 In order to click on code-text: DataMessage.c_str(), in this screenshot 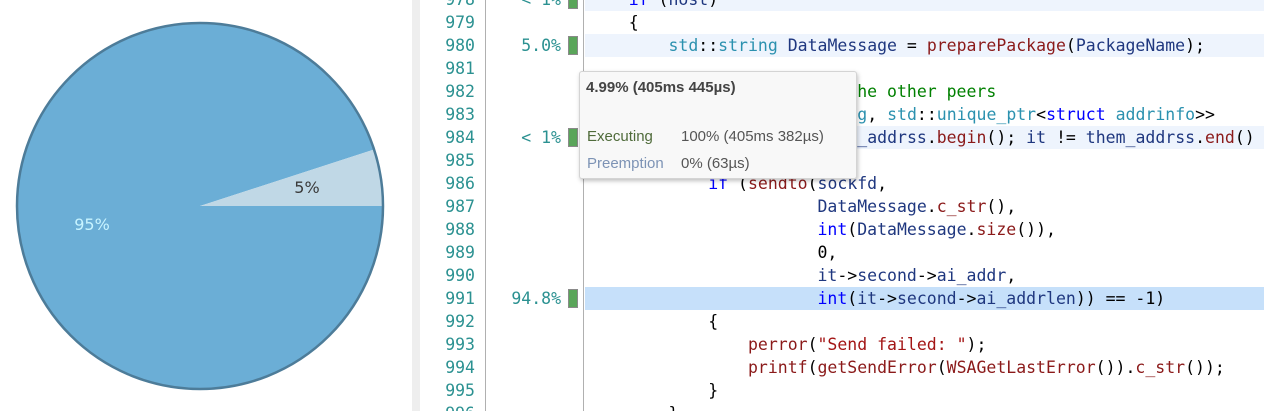, I will do `click(924, 206)`.